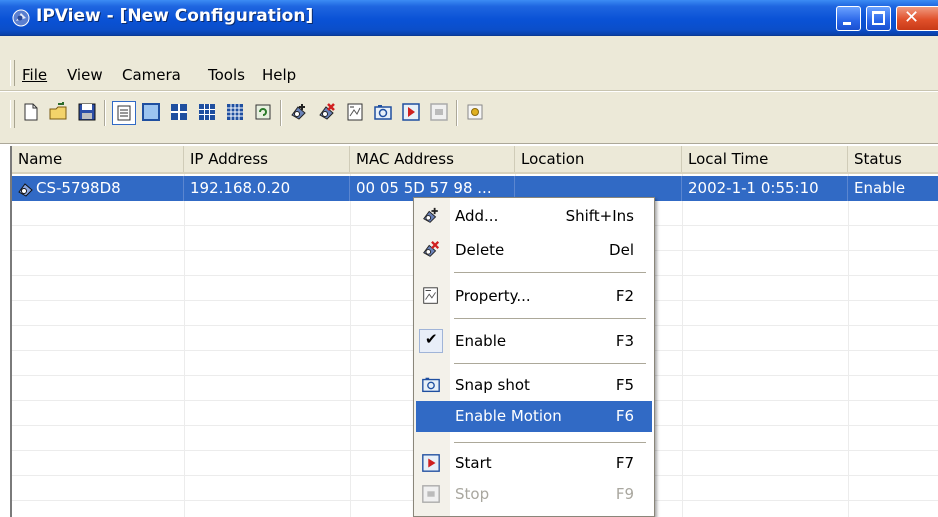 This screenshot has height=517, width=938. What do you see at coordinates (432, 159) in the screenshot?
I see `column-header-mac-address: MAC Address` at bounding box center [432, 159].